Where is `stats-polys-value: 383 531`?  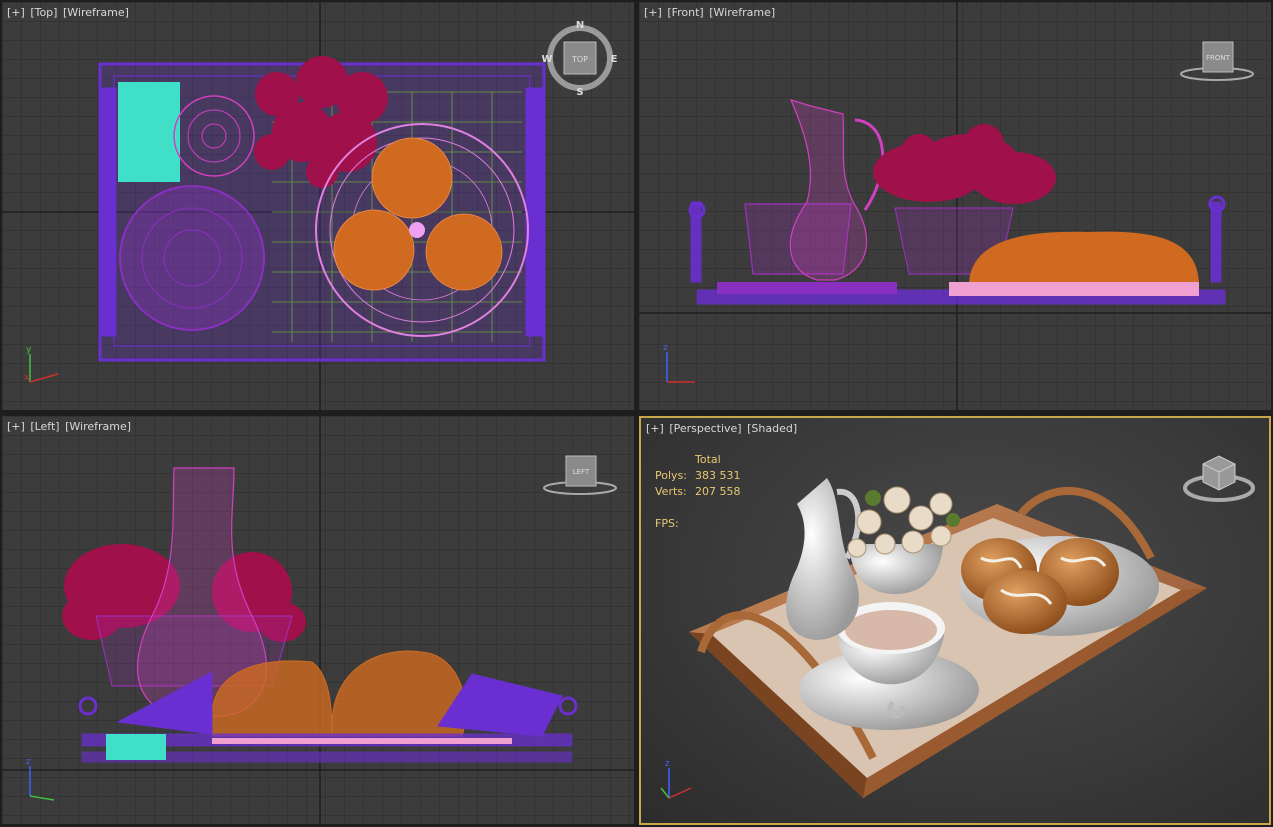 stats-polys-value: 383 531 is located at coordinates (718, 475).